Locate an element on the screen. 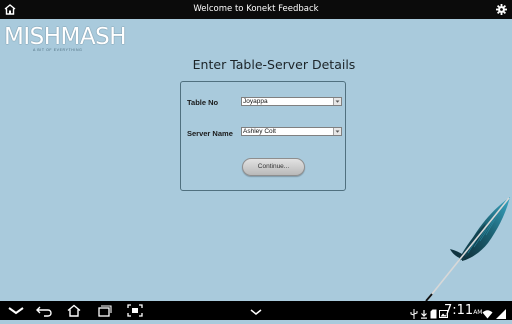 This screenshot has width=512, height=324. home-icon is located at coordinates (74, 310).